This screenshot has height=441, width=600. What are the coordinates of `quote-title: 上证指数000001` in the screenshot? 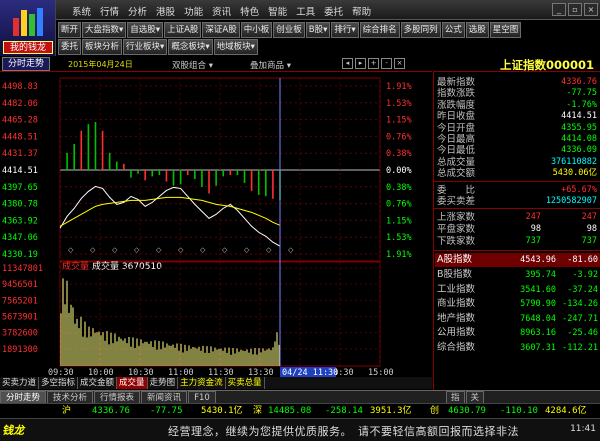 It's located at (546, 65).